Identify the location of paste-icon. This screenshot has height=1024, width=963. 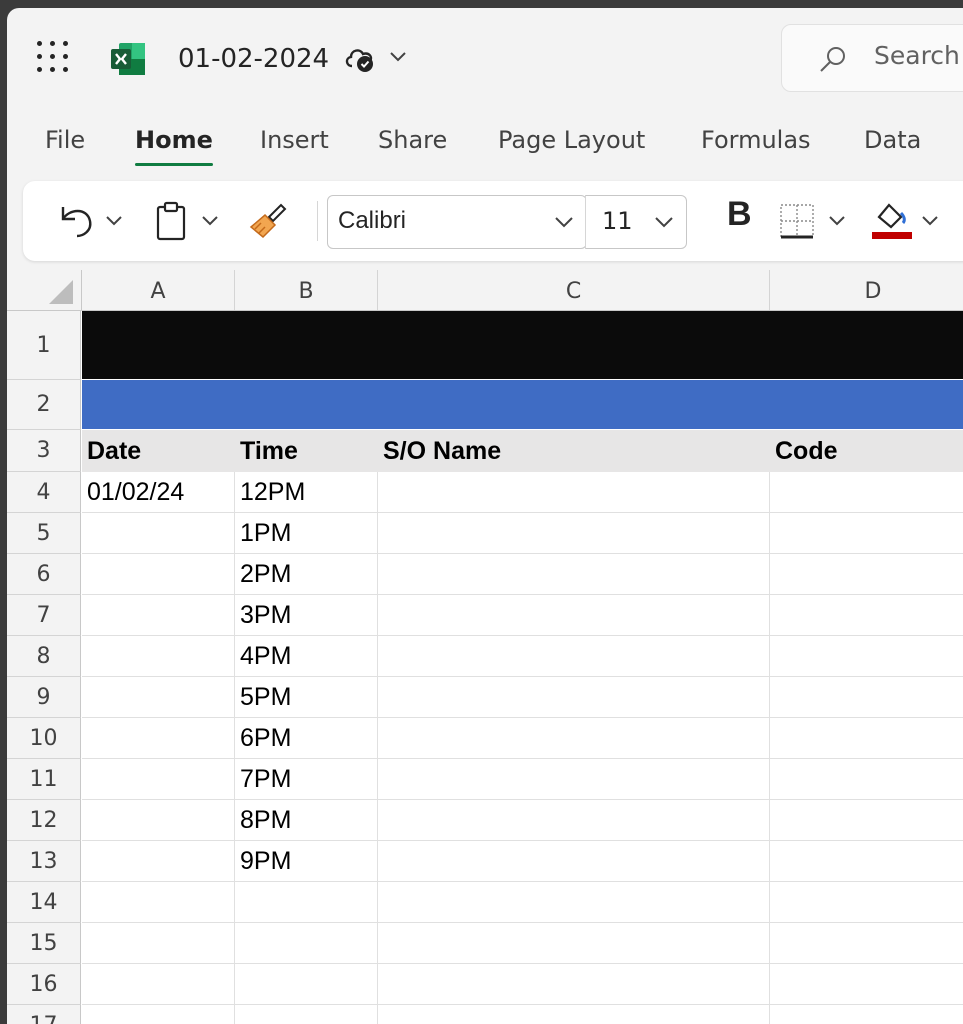
(172, 221).